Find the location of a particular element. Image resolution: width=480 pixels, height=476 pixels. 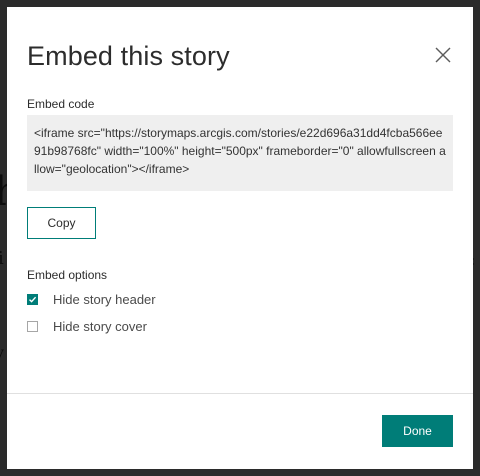

background-page-fragment: y is located at coordinates (2, 353).